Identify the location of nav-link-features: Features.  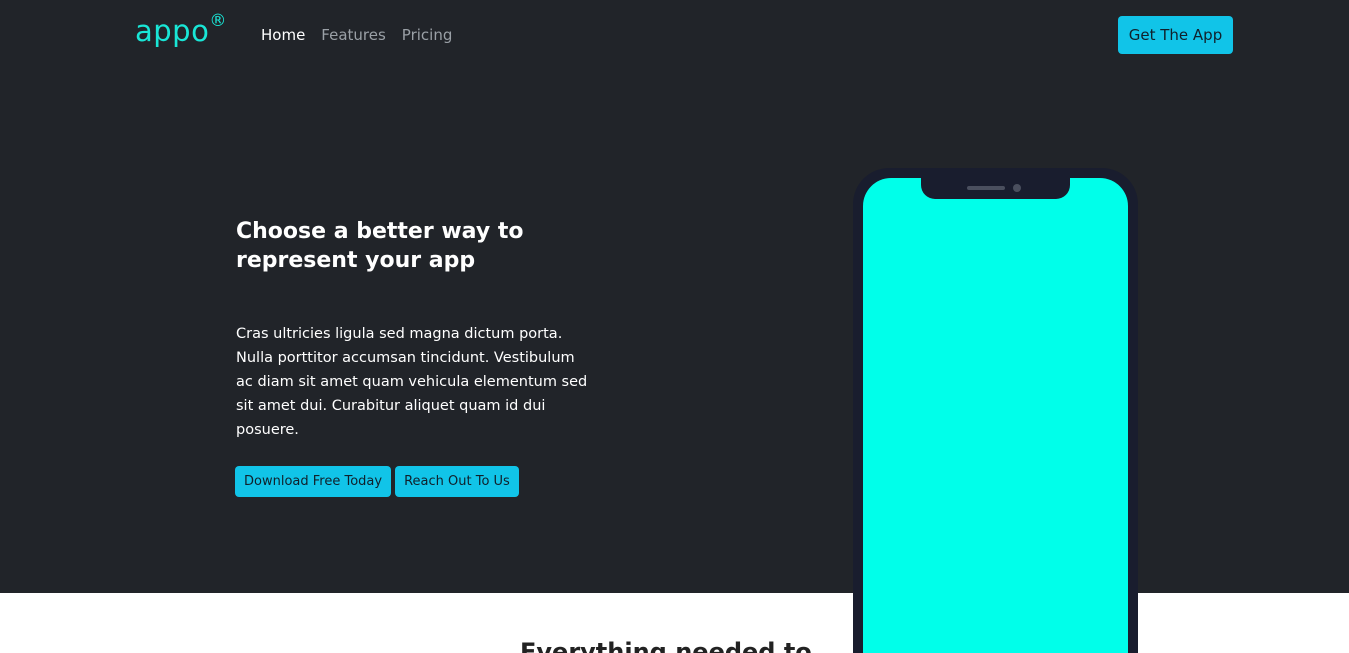
(353, 35).